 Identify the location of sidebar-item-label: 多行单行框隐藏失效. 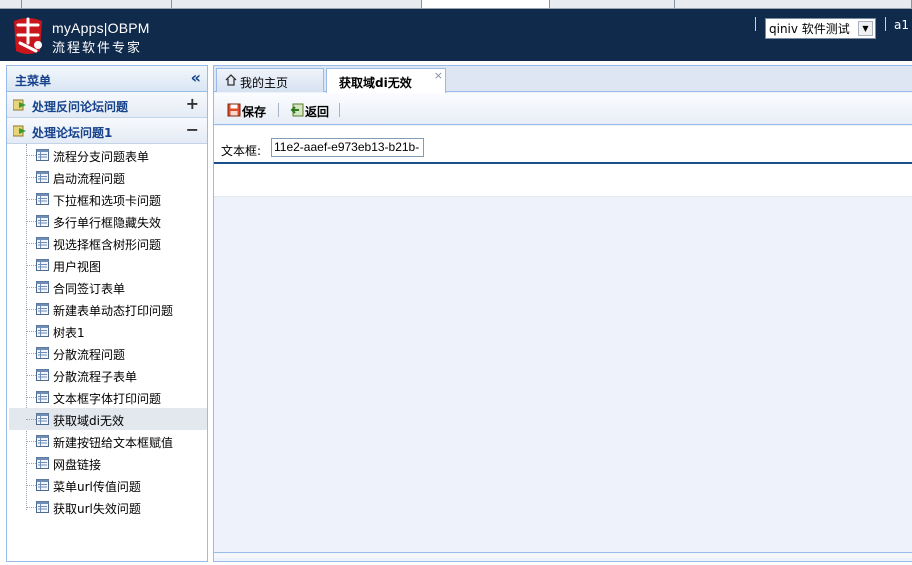
(107, 223).